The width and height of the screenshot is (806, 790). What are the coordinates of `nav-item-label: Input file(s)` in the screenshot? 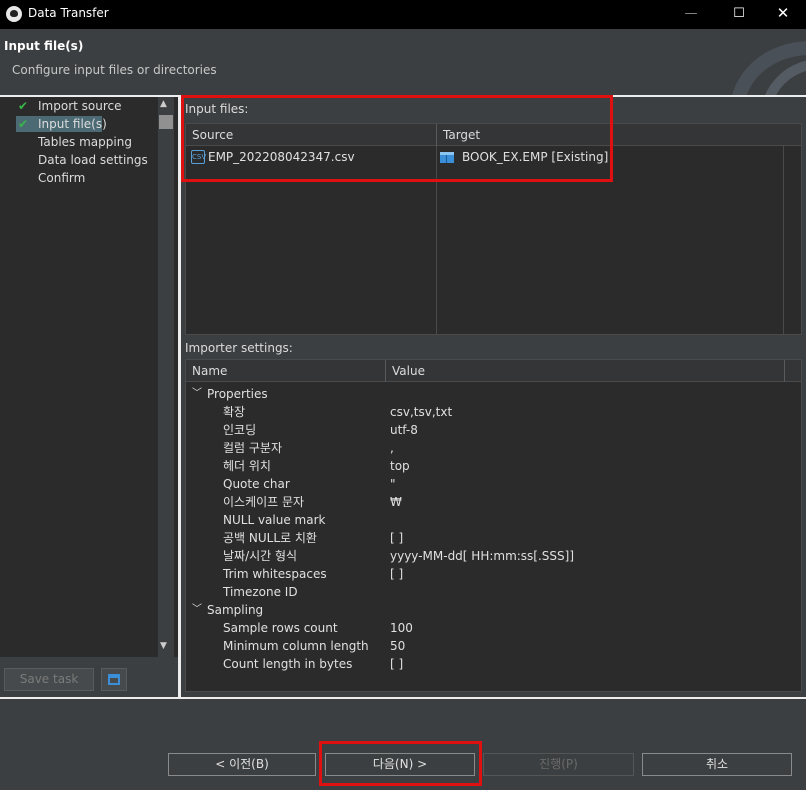 It's located at (72, 124).